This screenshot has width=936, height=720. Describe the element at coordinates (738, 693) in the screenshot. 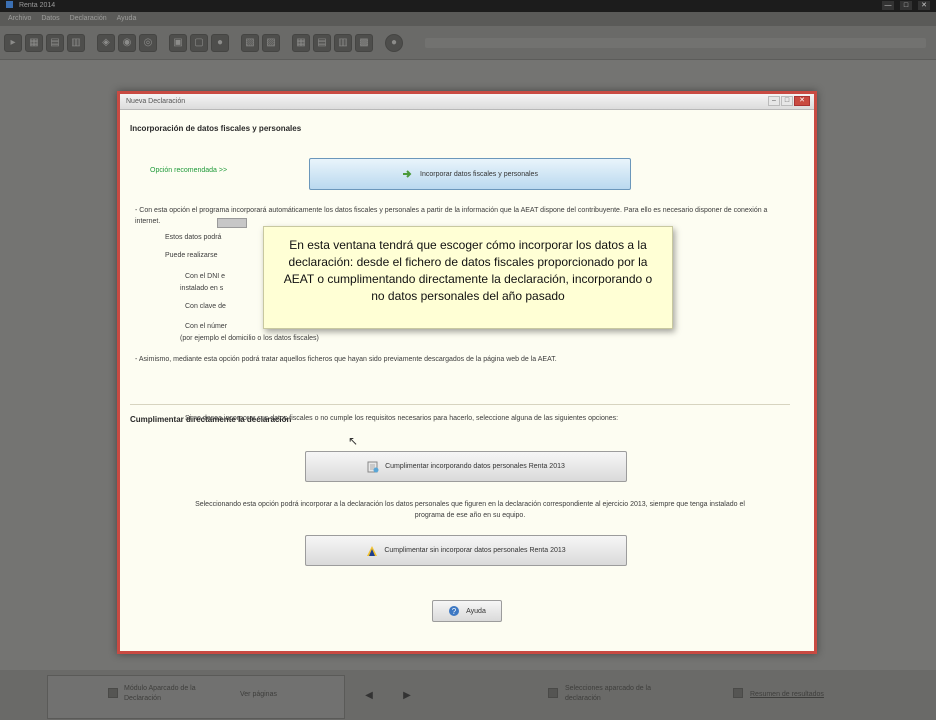

I see `summary-icon` at that location.